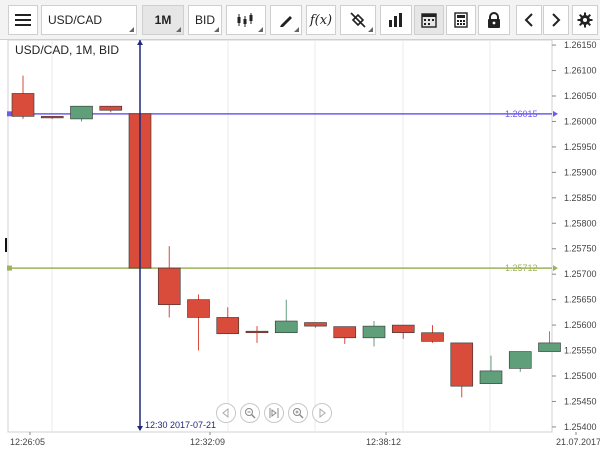  What do you see at coordinates (580, 172) in the screenshot?
I see `y-tick-label: 1.25900` at bounding box center [580, 172].